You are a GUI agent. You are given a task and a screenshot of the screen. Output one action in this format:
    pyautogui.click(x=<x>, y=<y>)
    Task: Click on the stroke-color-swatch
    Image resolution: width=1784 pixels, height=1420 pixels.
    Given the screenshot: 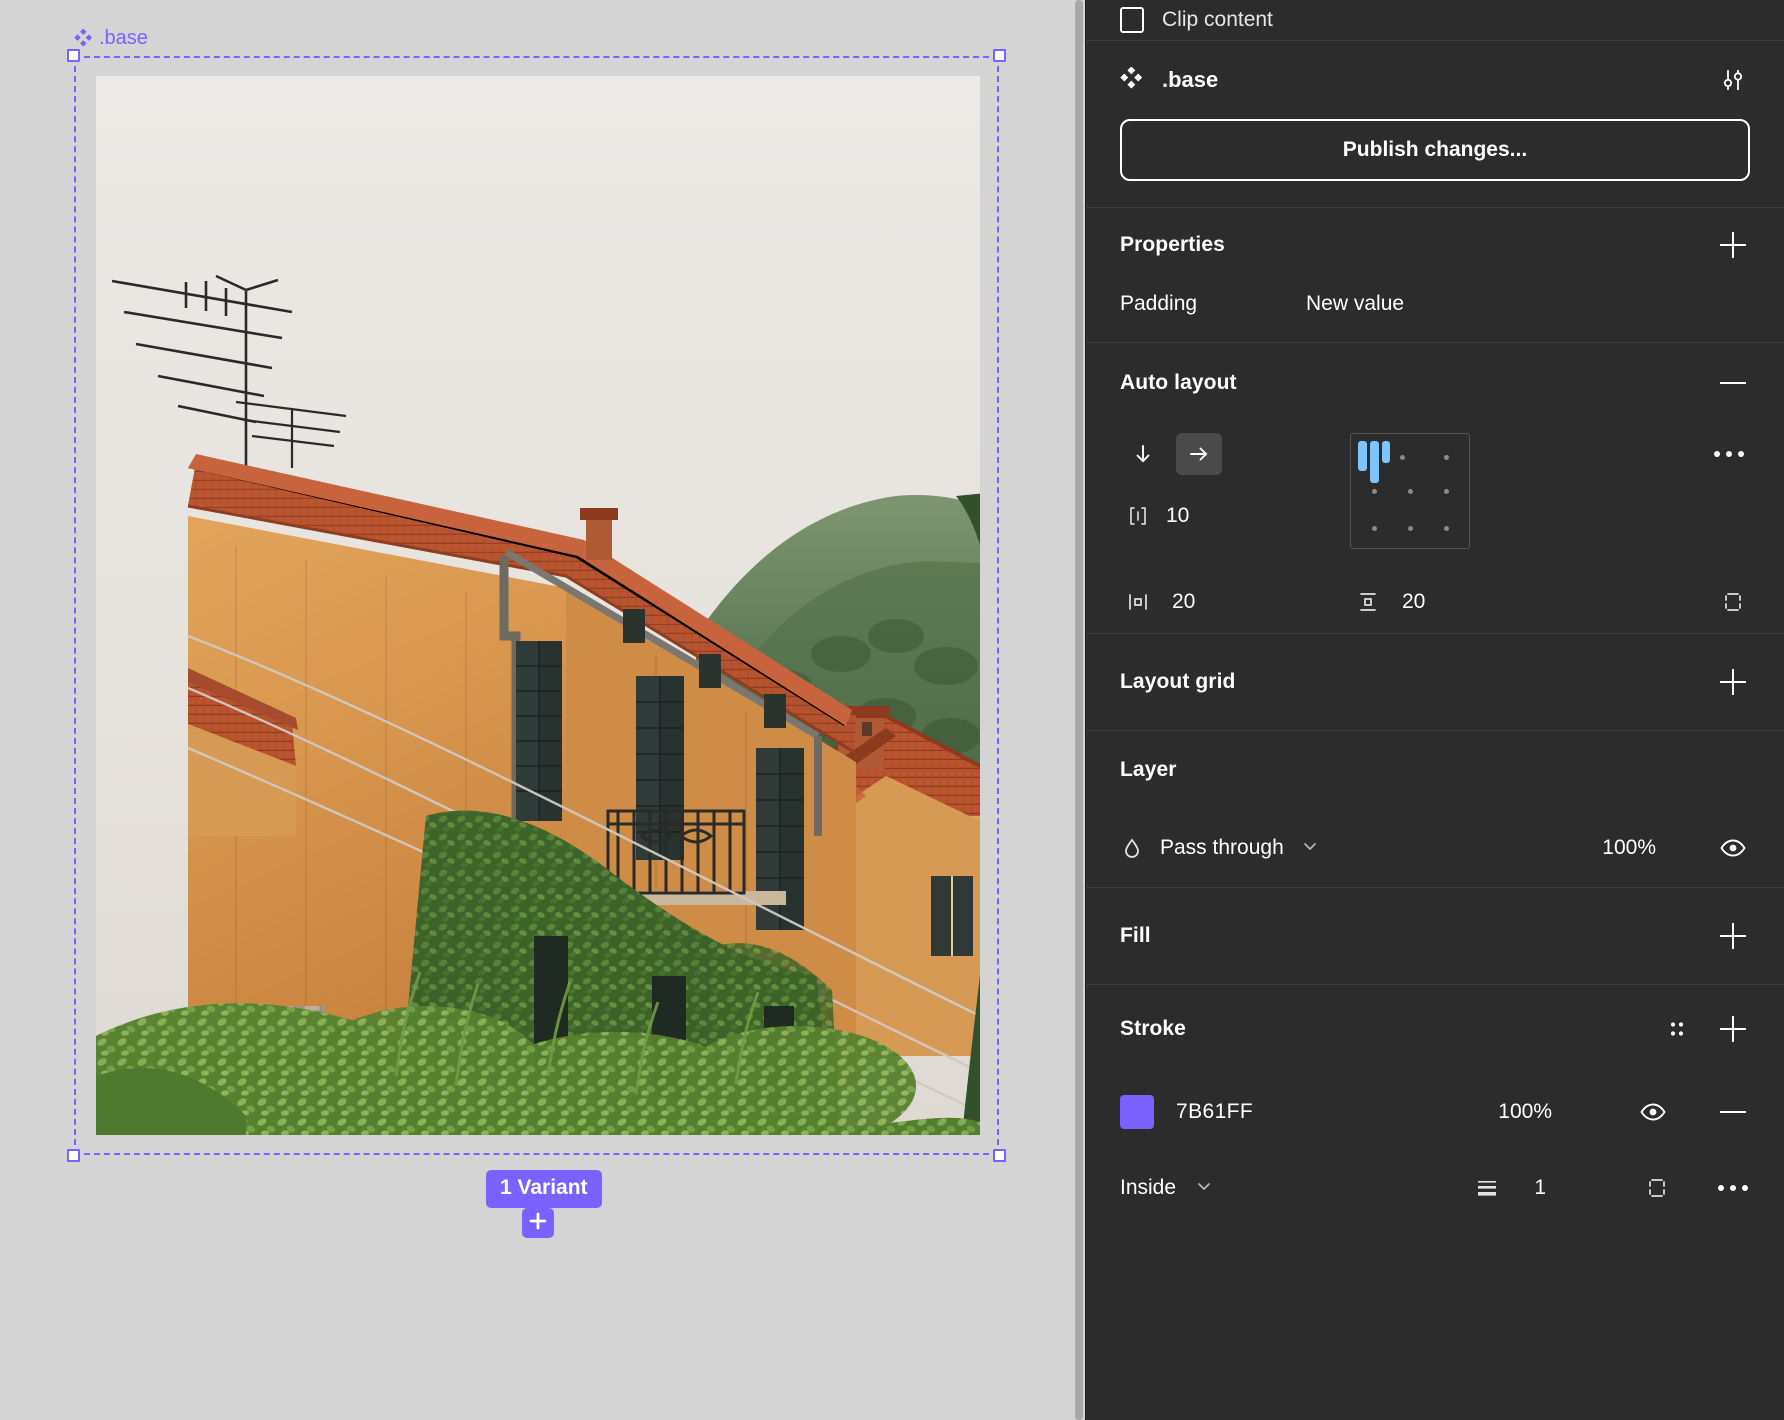 What is the action you would take?
    pyautogui.click(x=1137, y=1112)
    